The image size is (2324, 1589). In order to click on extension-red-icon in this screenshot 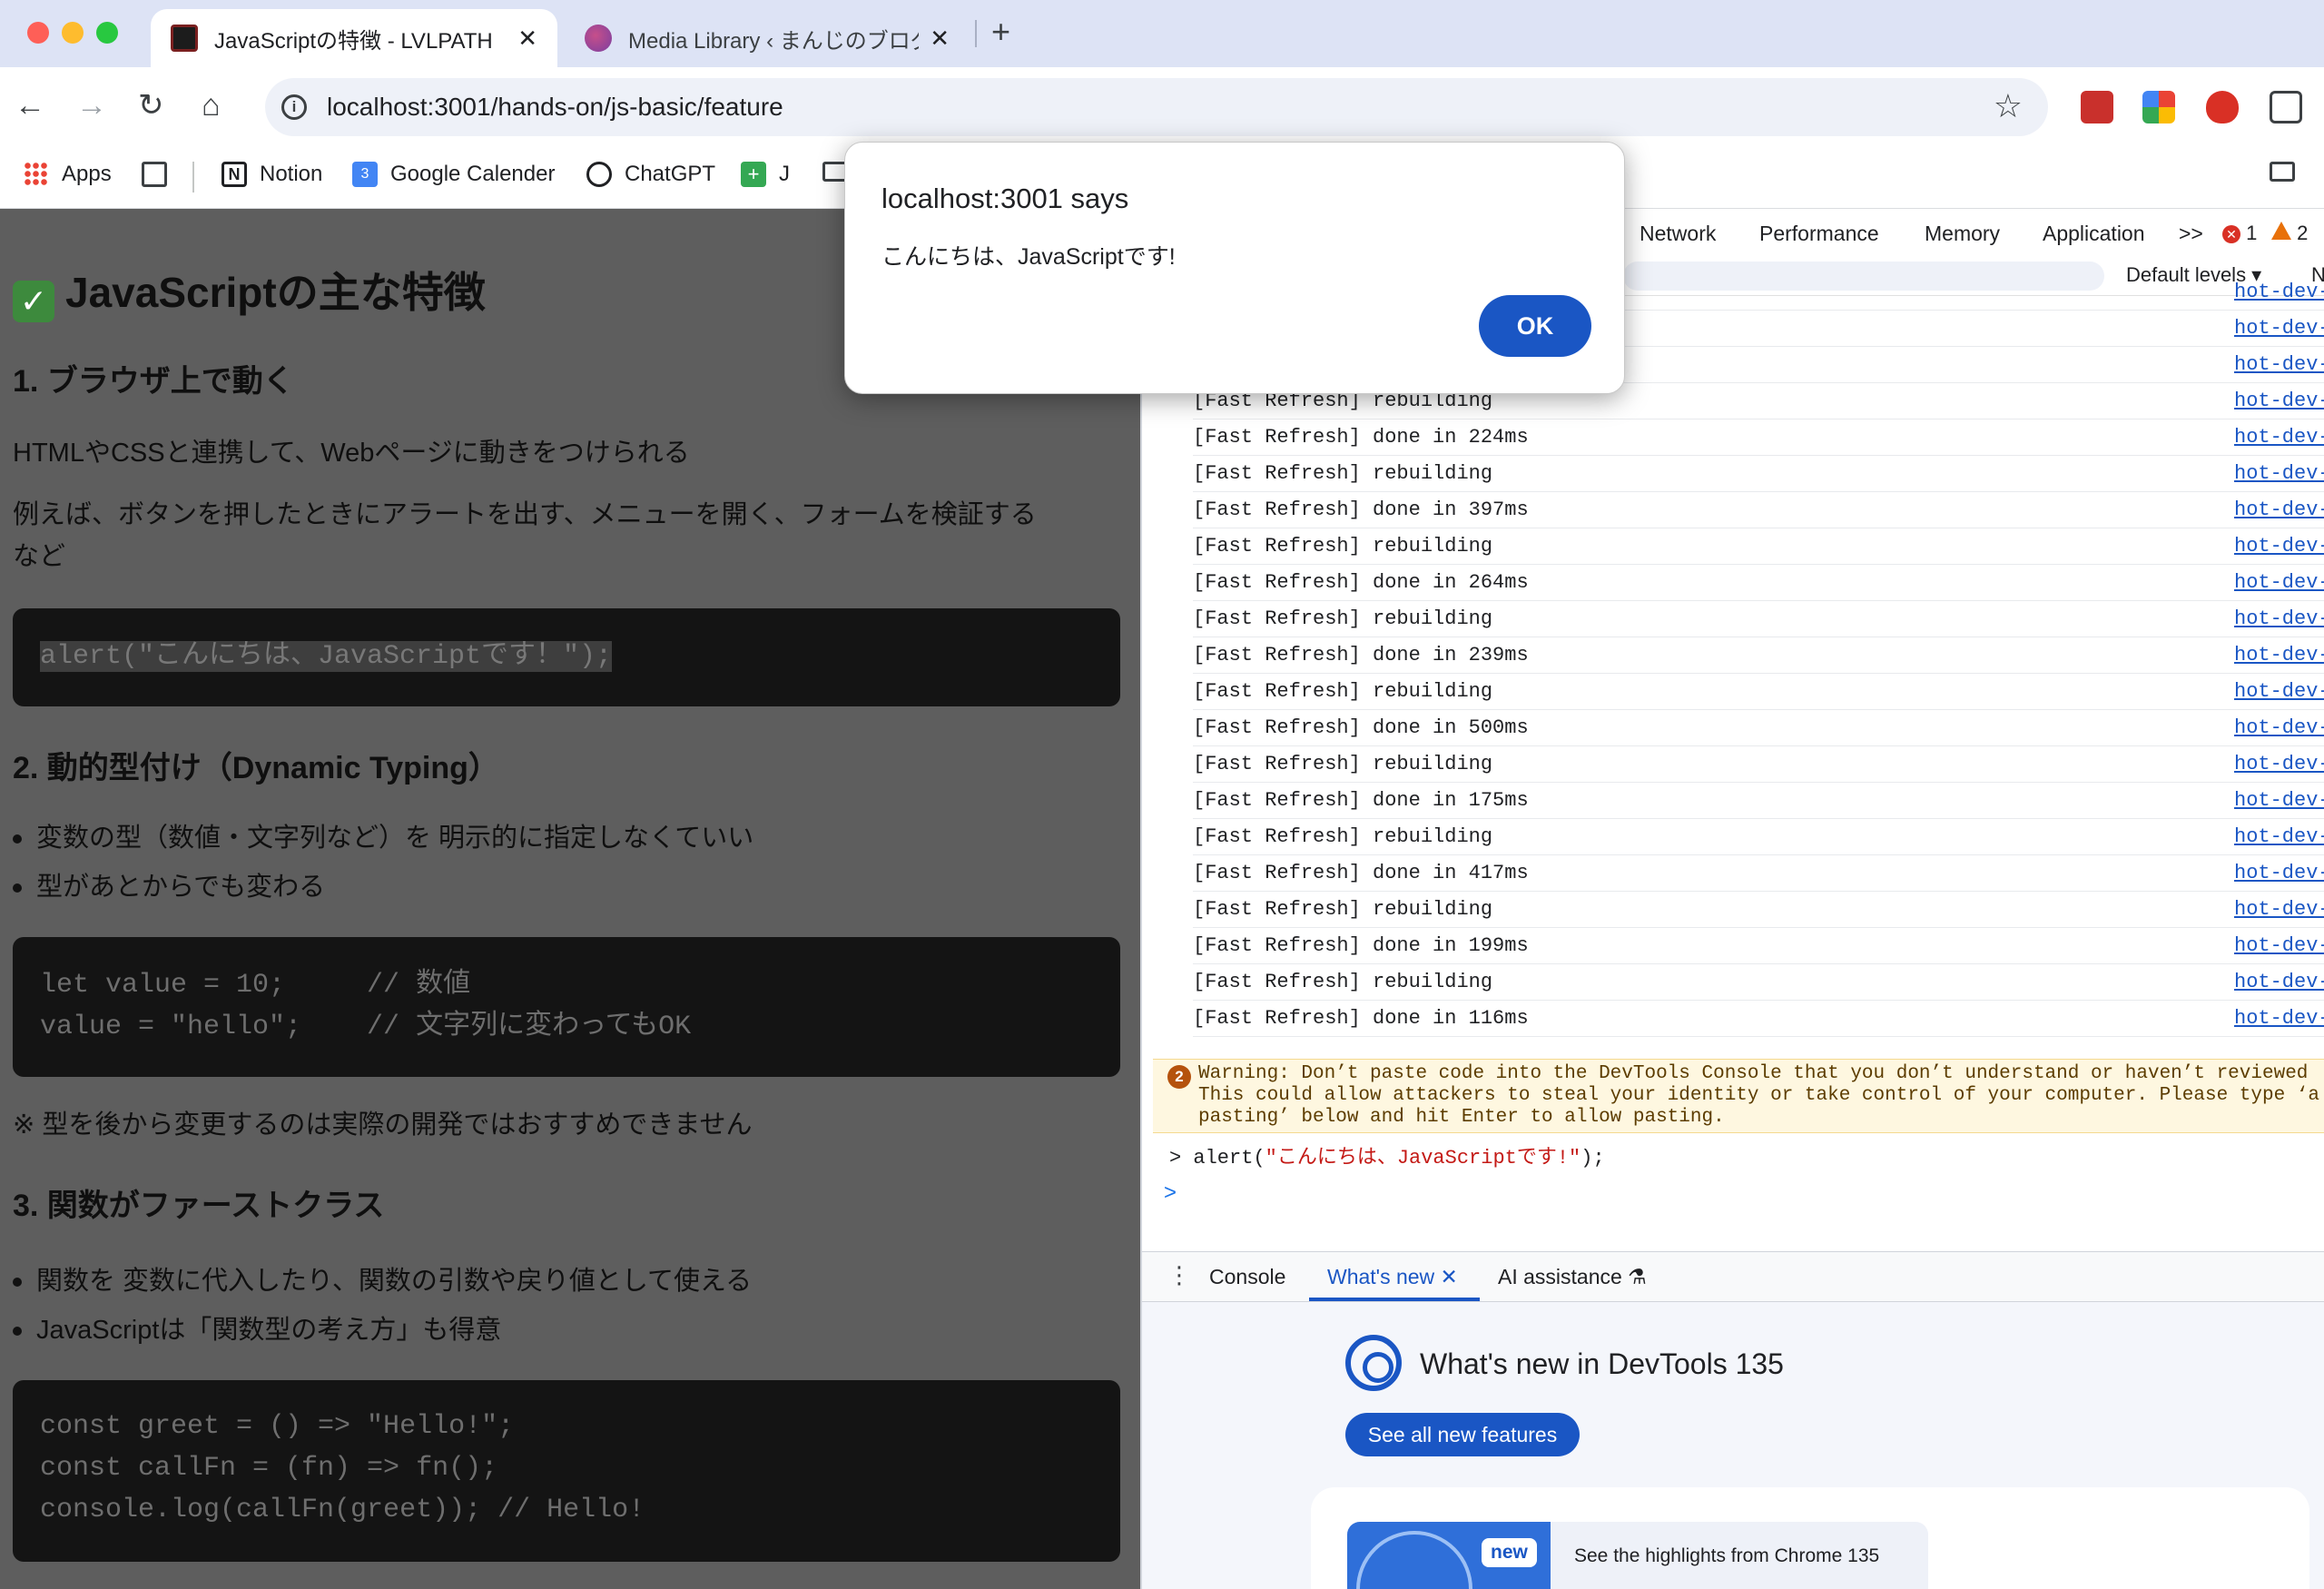, I will do `click(2097, 107)`.